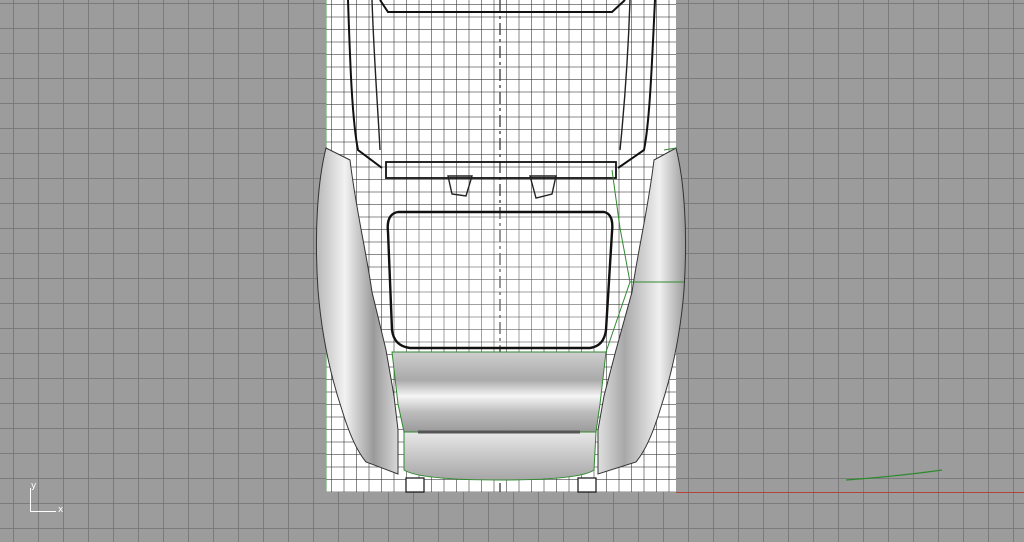 Image resolution: width=1024 pixels, height=542 pixels. I want to click on rear-bumper-surface, so click(499, 392).